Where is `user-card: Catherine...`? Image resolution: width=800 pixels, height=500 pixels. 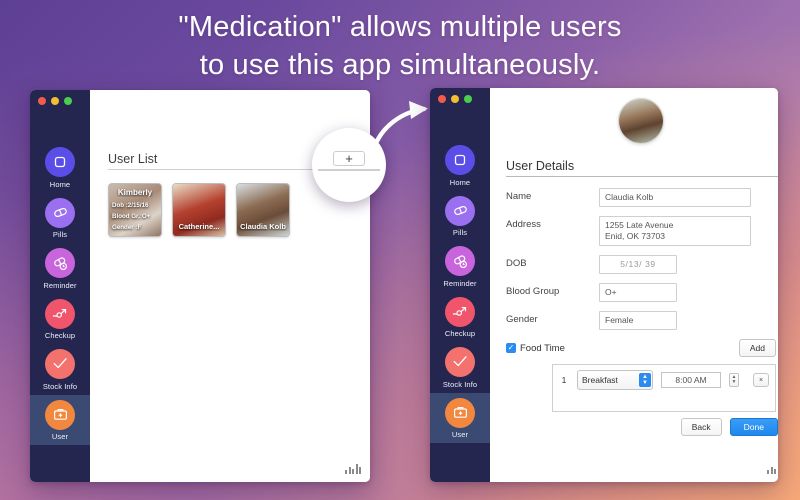 user-card: Catherine... is located at coordinates (199, 210).